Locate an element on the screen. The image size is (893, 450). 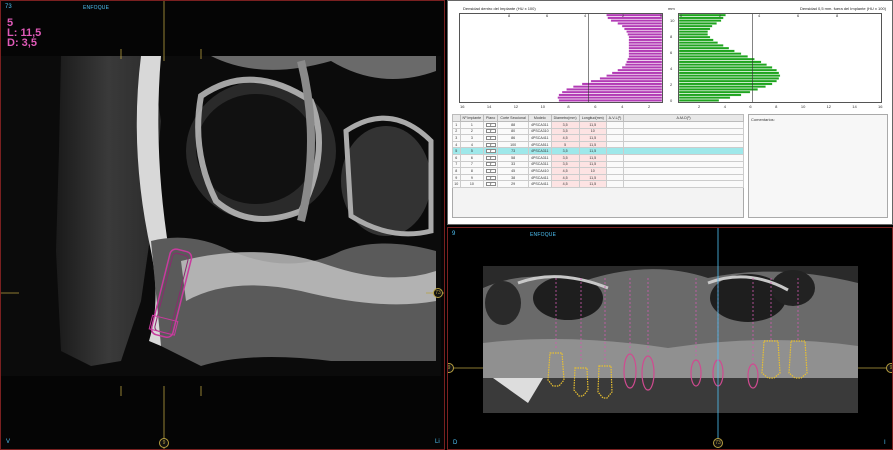
cell-modelo: 4PSCA511 is located at coordinates (539, 144).